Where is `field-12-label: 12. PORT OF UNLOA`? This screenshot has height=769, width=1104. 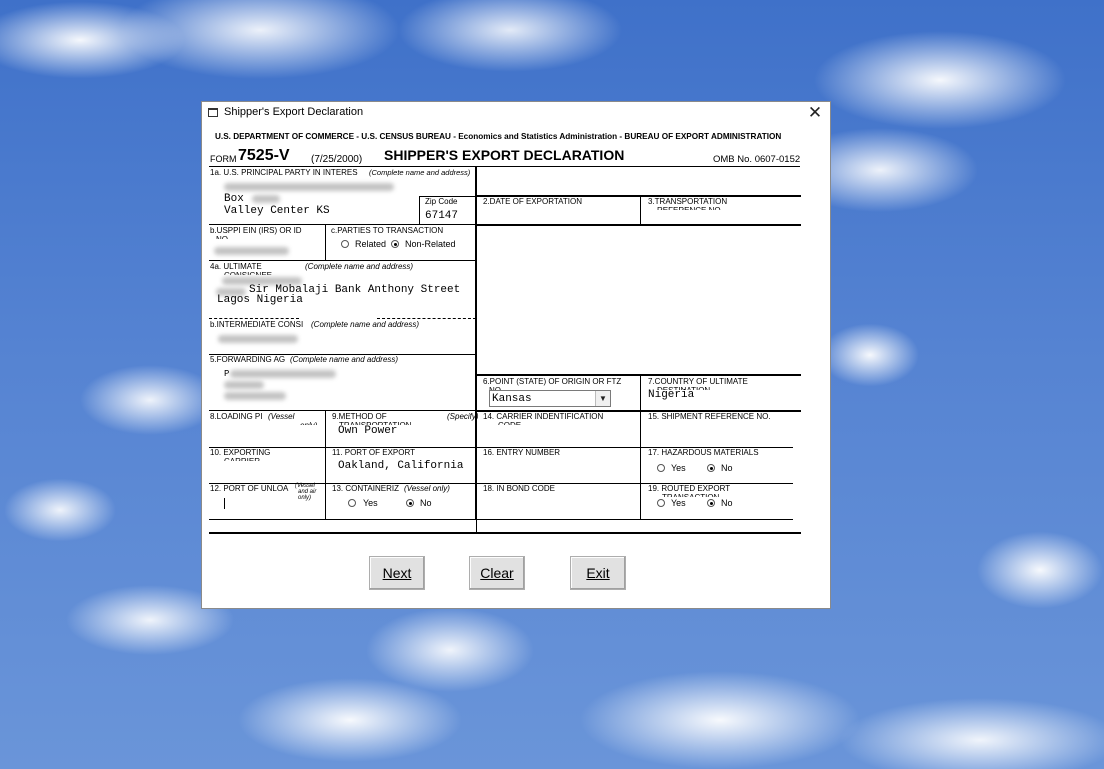
field-12-label: 12. PORT OF UNLOA is located at coordinates (249, 488).